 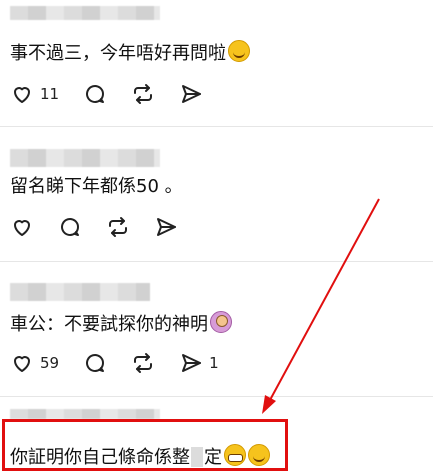 I want to click on share-count: 1, so click(x=214, y=363).